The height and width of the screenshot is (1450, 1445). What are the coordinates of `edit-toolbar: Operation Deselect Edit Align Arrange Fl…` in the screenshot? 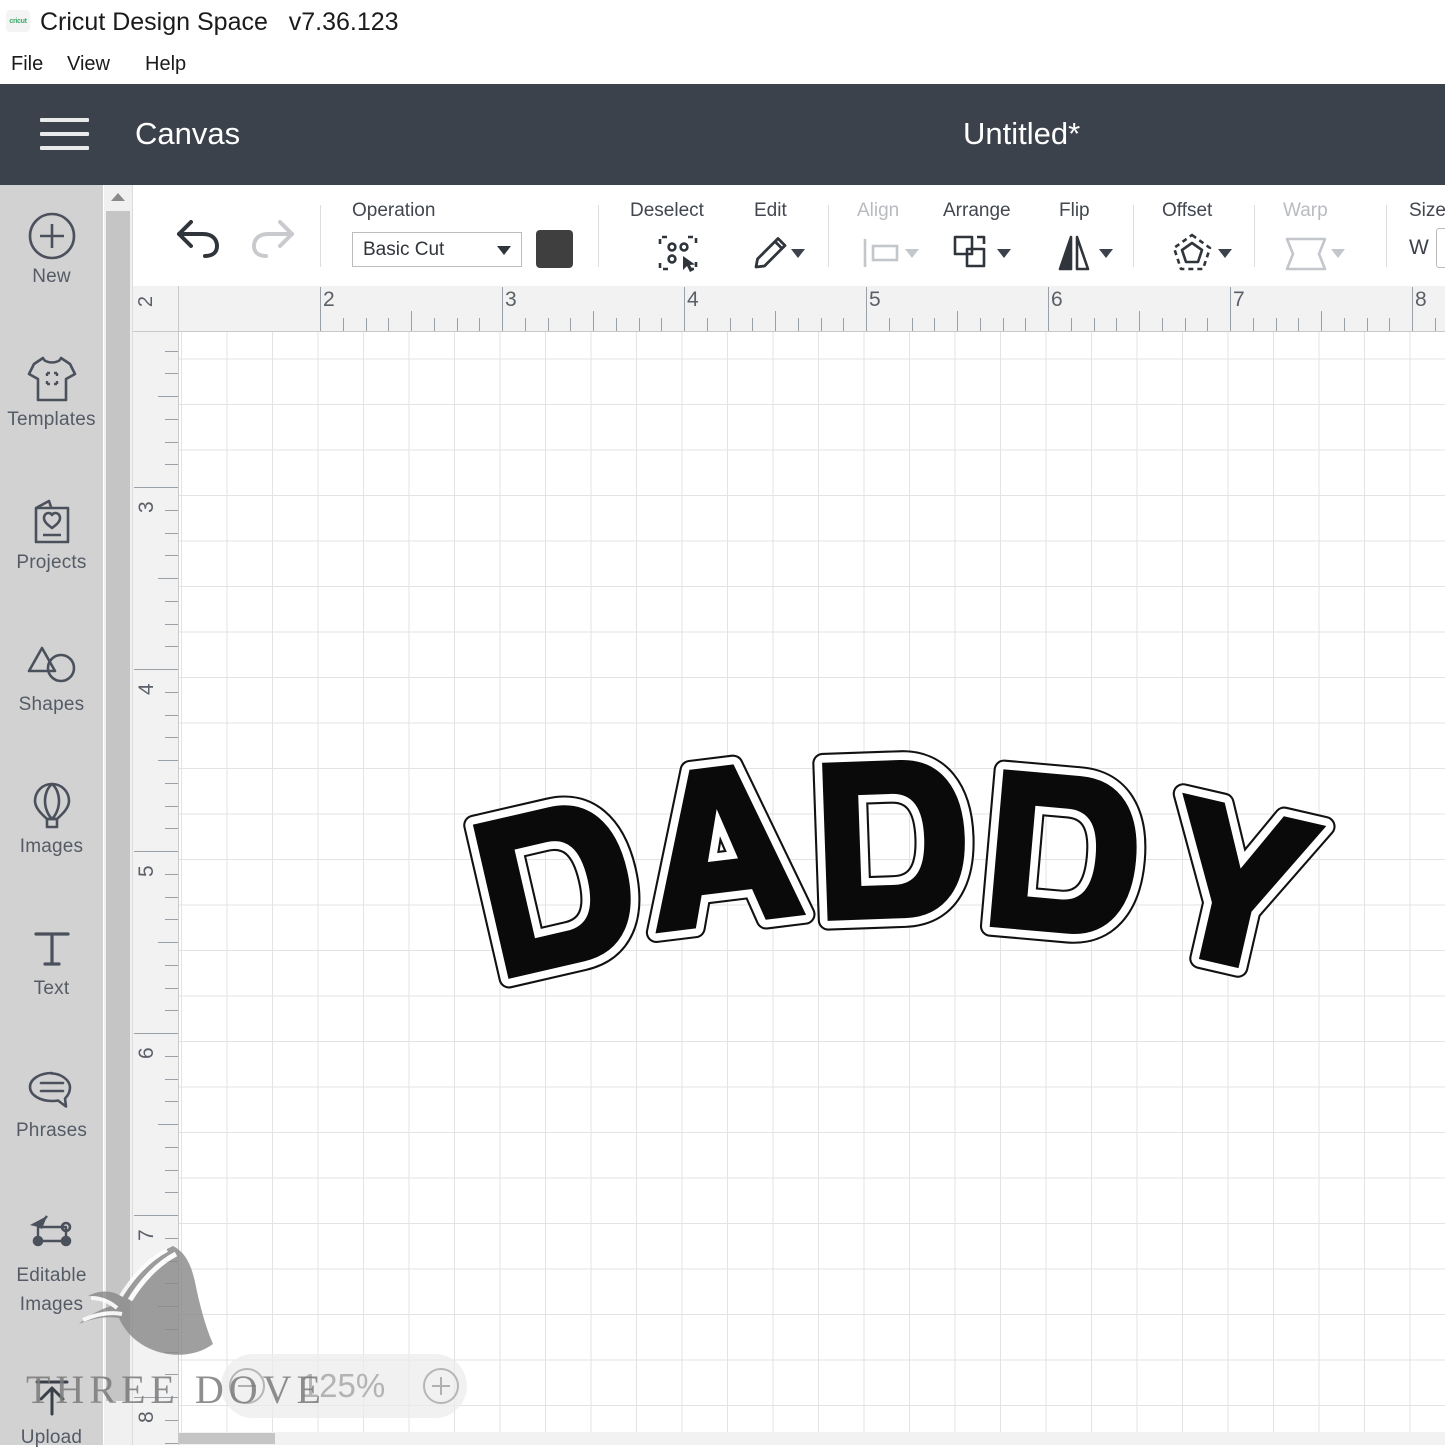 It's located at (789, 236).